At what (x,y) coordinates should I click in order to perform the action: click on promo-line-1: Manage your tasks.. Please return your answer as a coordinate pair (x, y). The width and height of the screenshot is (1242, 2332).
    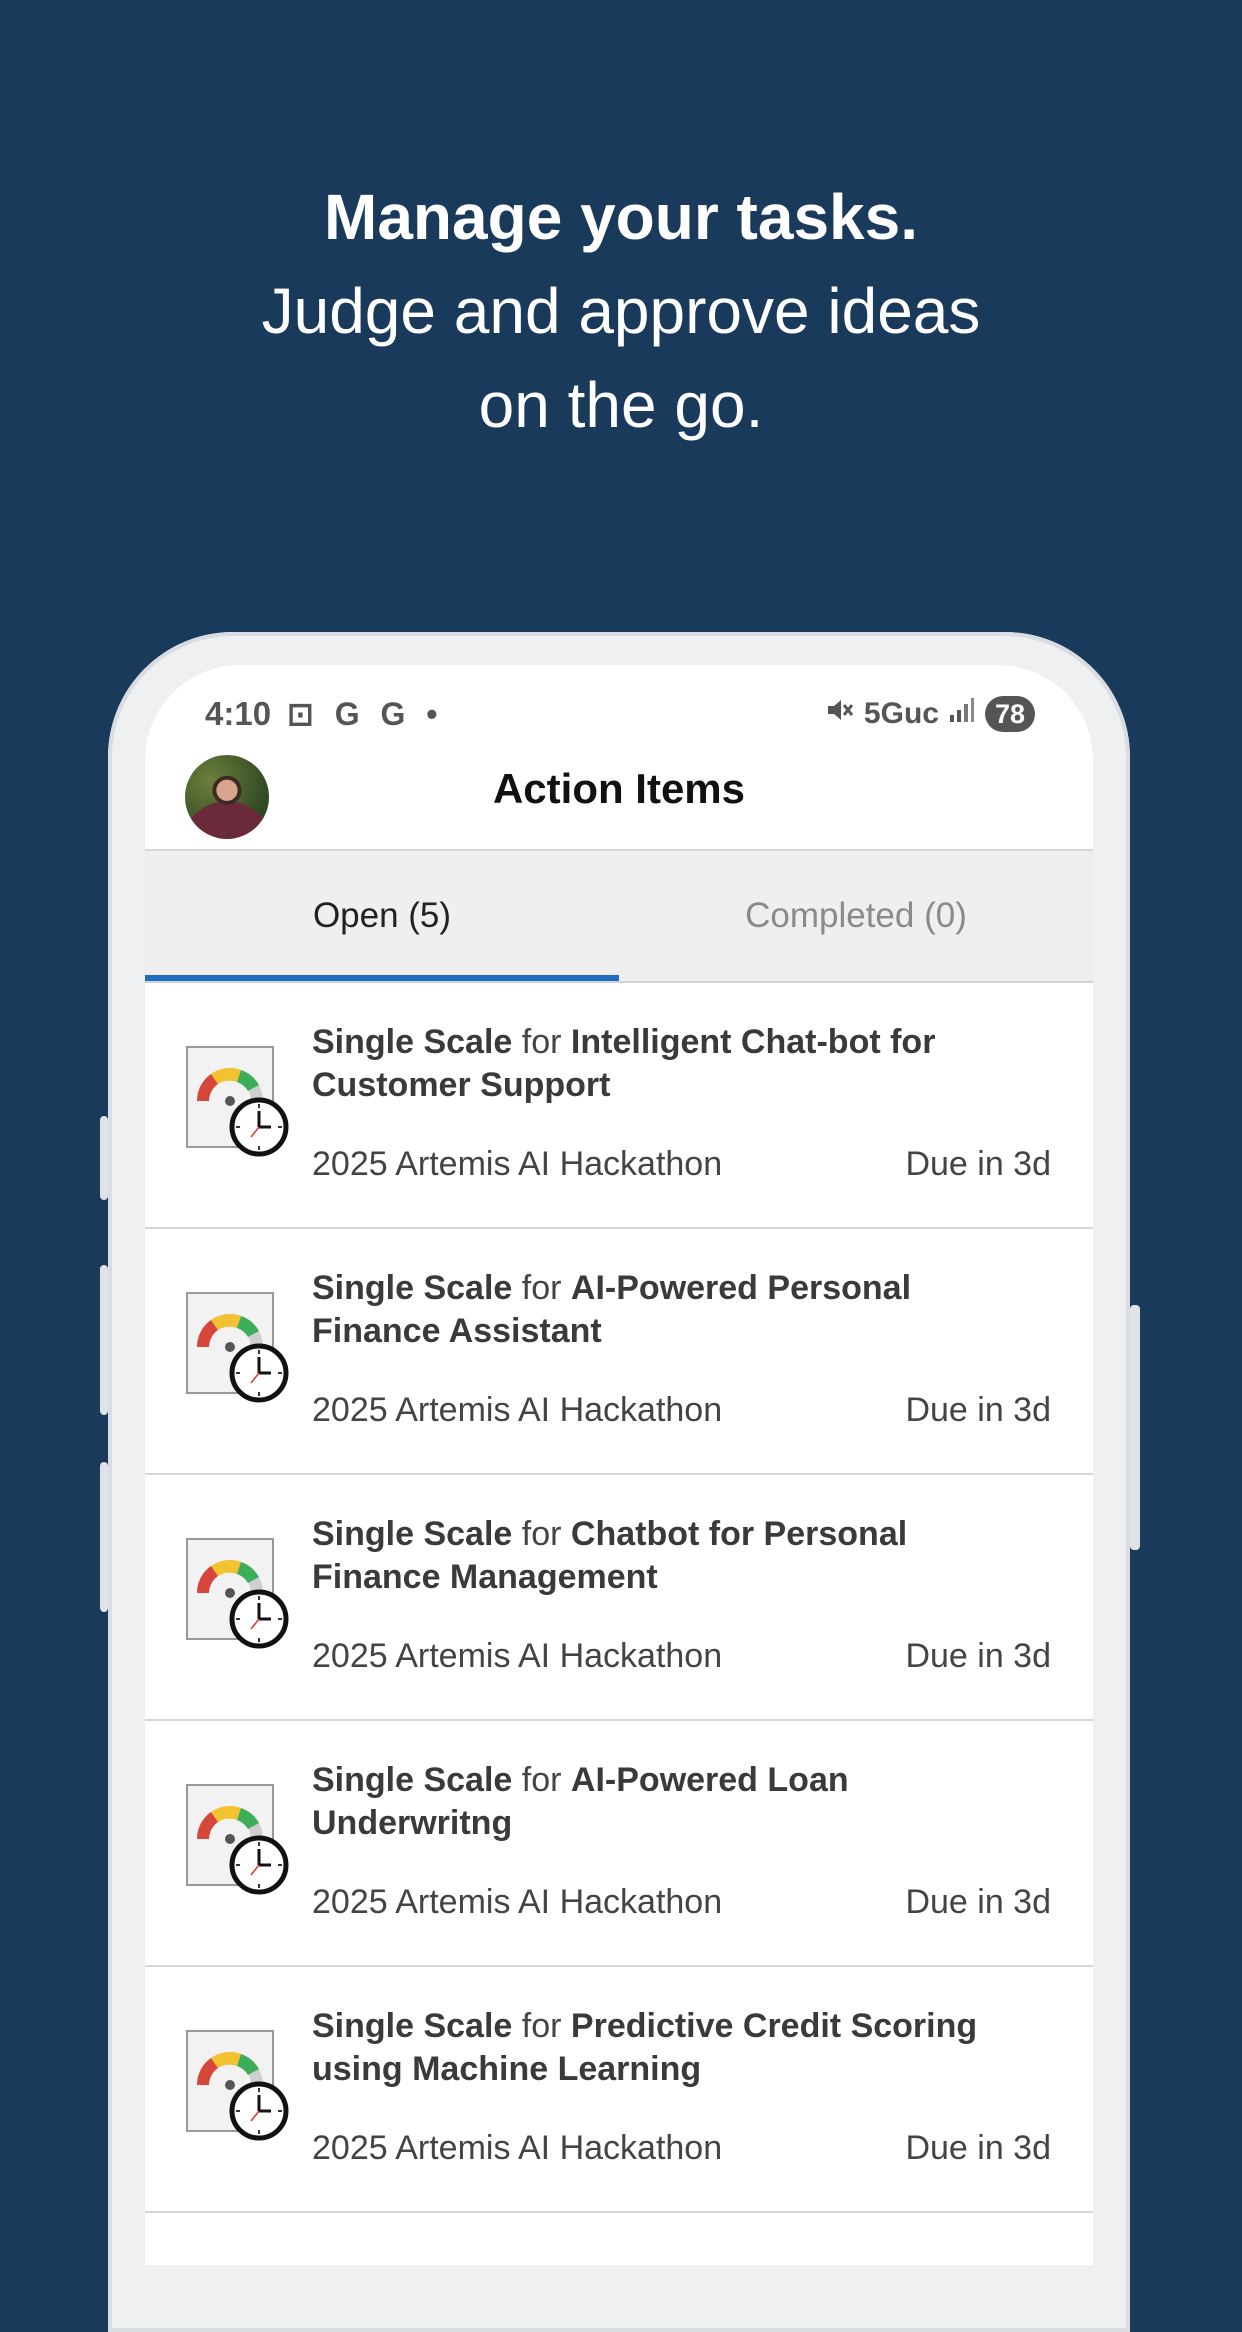
    Looking at the image, I should click on (621, 217).